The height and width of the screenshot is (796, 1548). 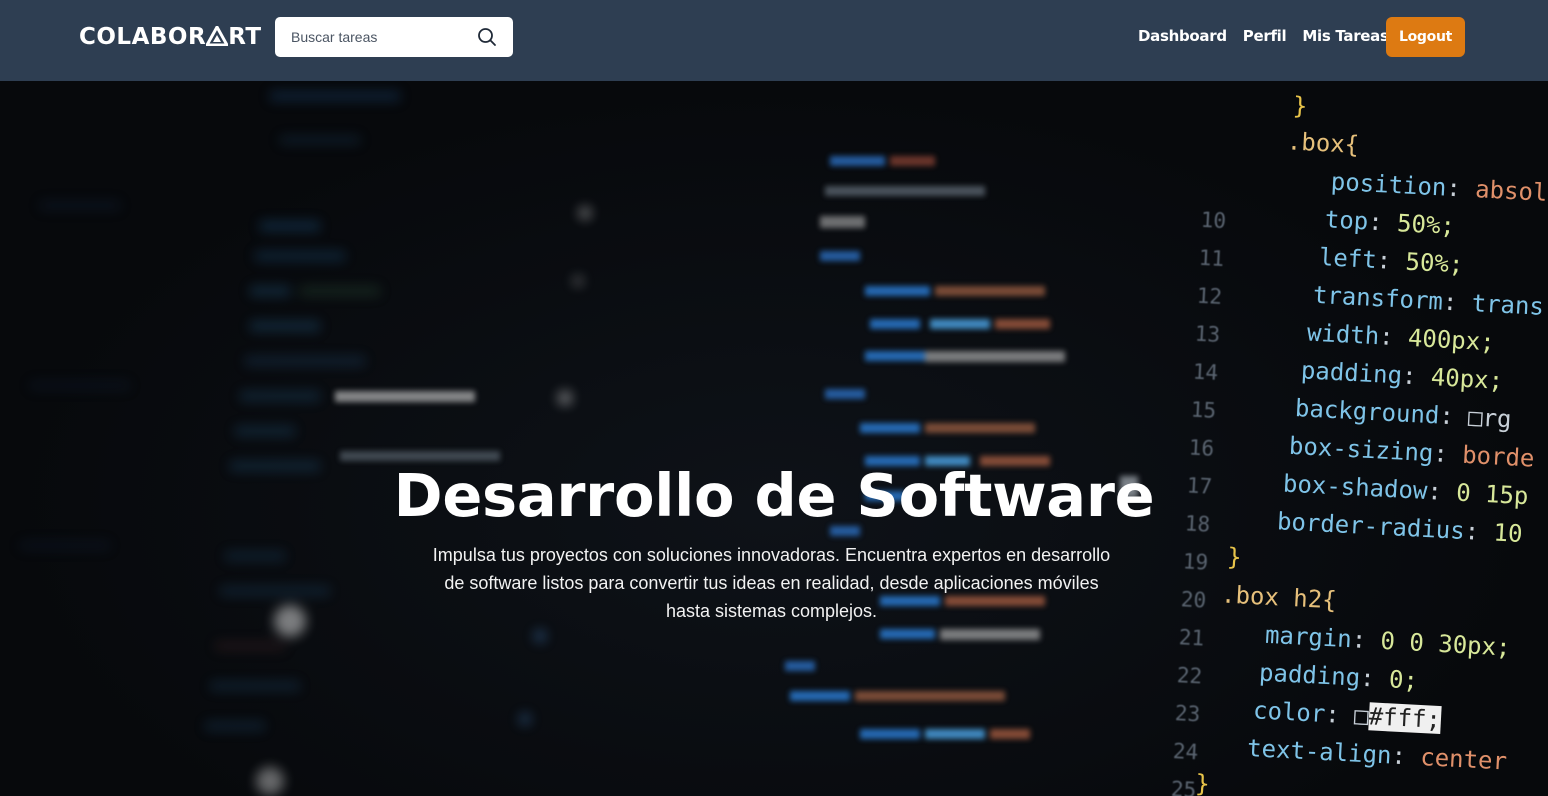 What do you see at coordinates (1191, 638) in the screenshot?
I see `line-number: 21` at bounding box center [1191, 638].